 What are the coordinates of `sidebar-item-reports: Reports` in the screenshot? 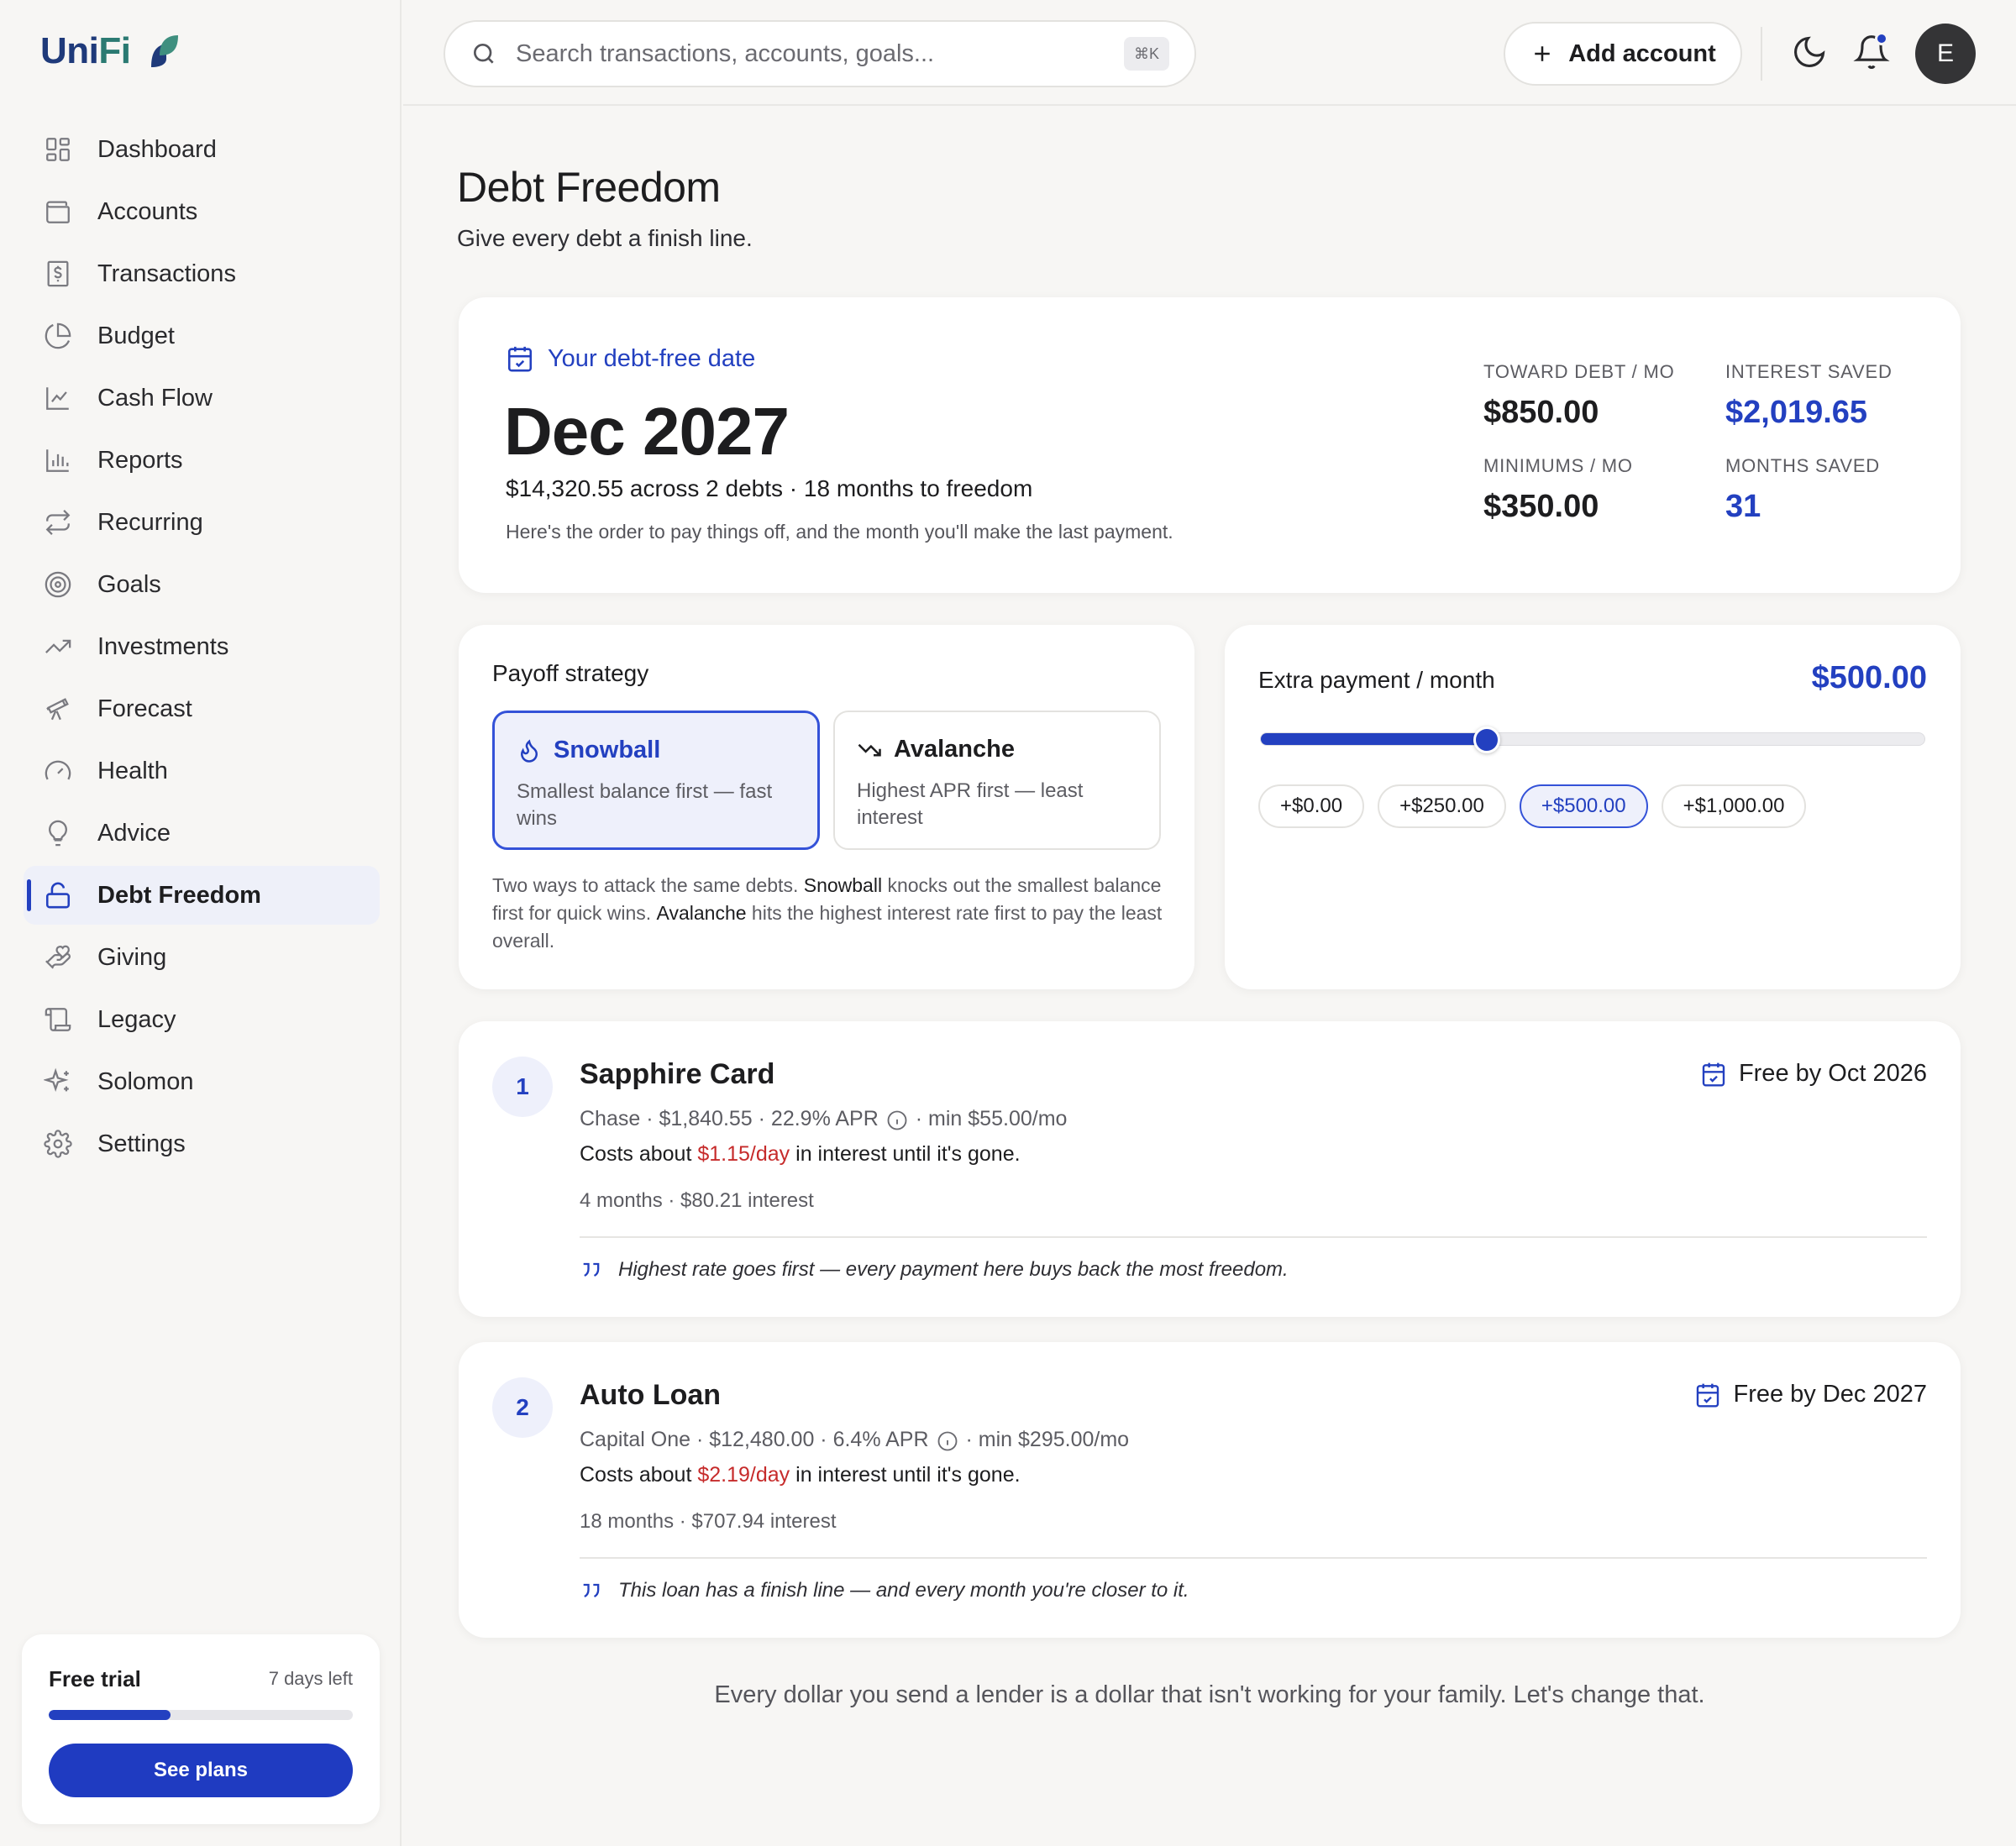 It's located at (202, 460).